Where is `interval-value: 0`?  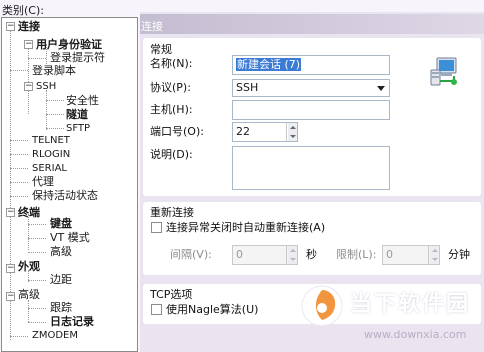 interval-value: 0 is located at coordinates (239, 254).